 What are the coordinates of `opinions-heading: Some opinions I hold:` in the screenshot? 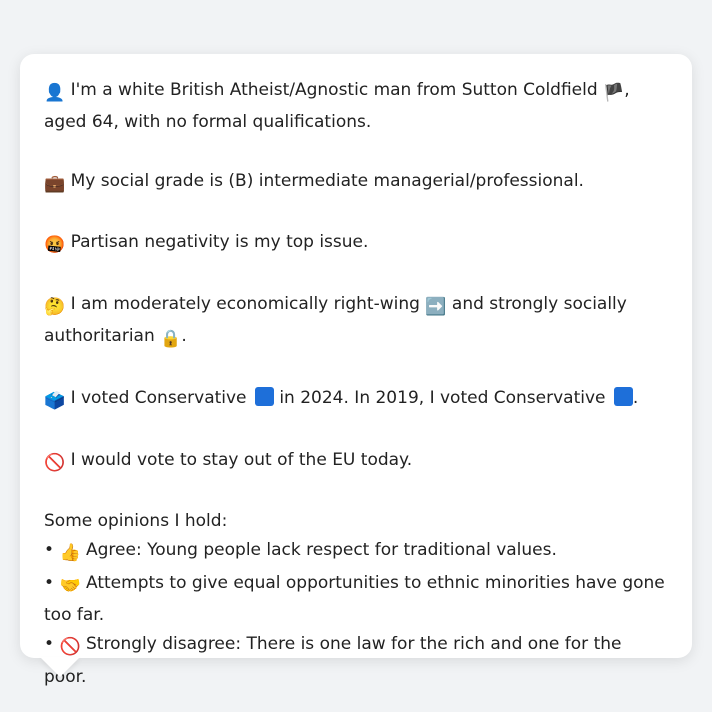 It's located at (136, 521).